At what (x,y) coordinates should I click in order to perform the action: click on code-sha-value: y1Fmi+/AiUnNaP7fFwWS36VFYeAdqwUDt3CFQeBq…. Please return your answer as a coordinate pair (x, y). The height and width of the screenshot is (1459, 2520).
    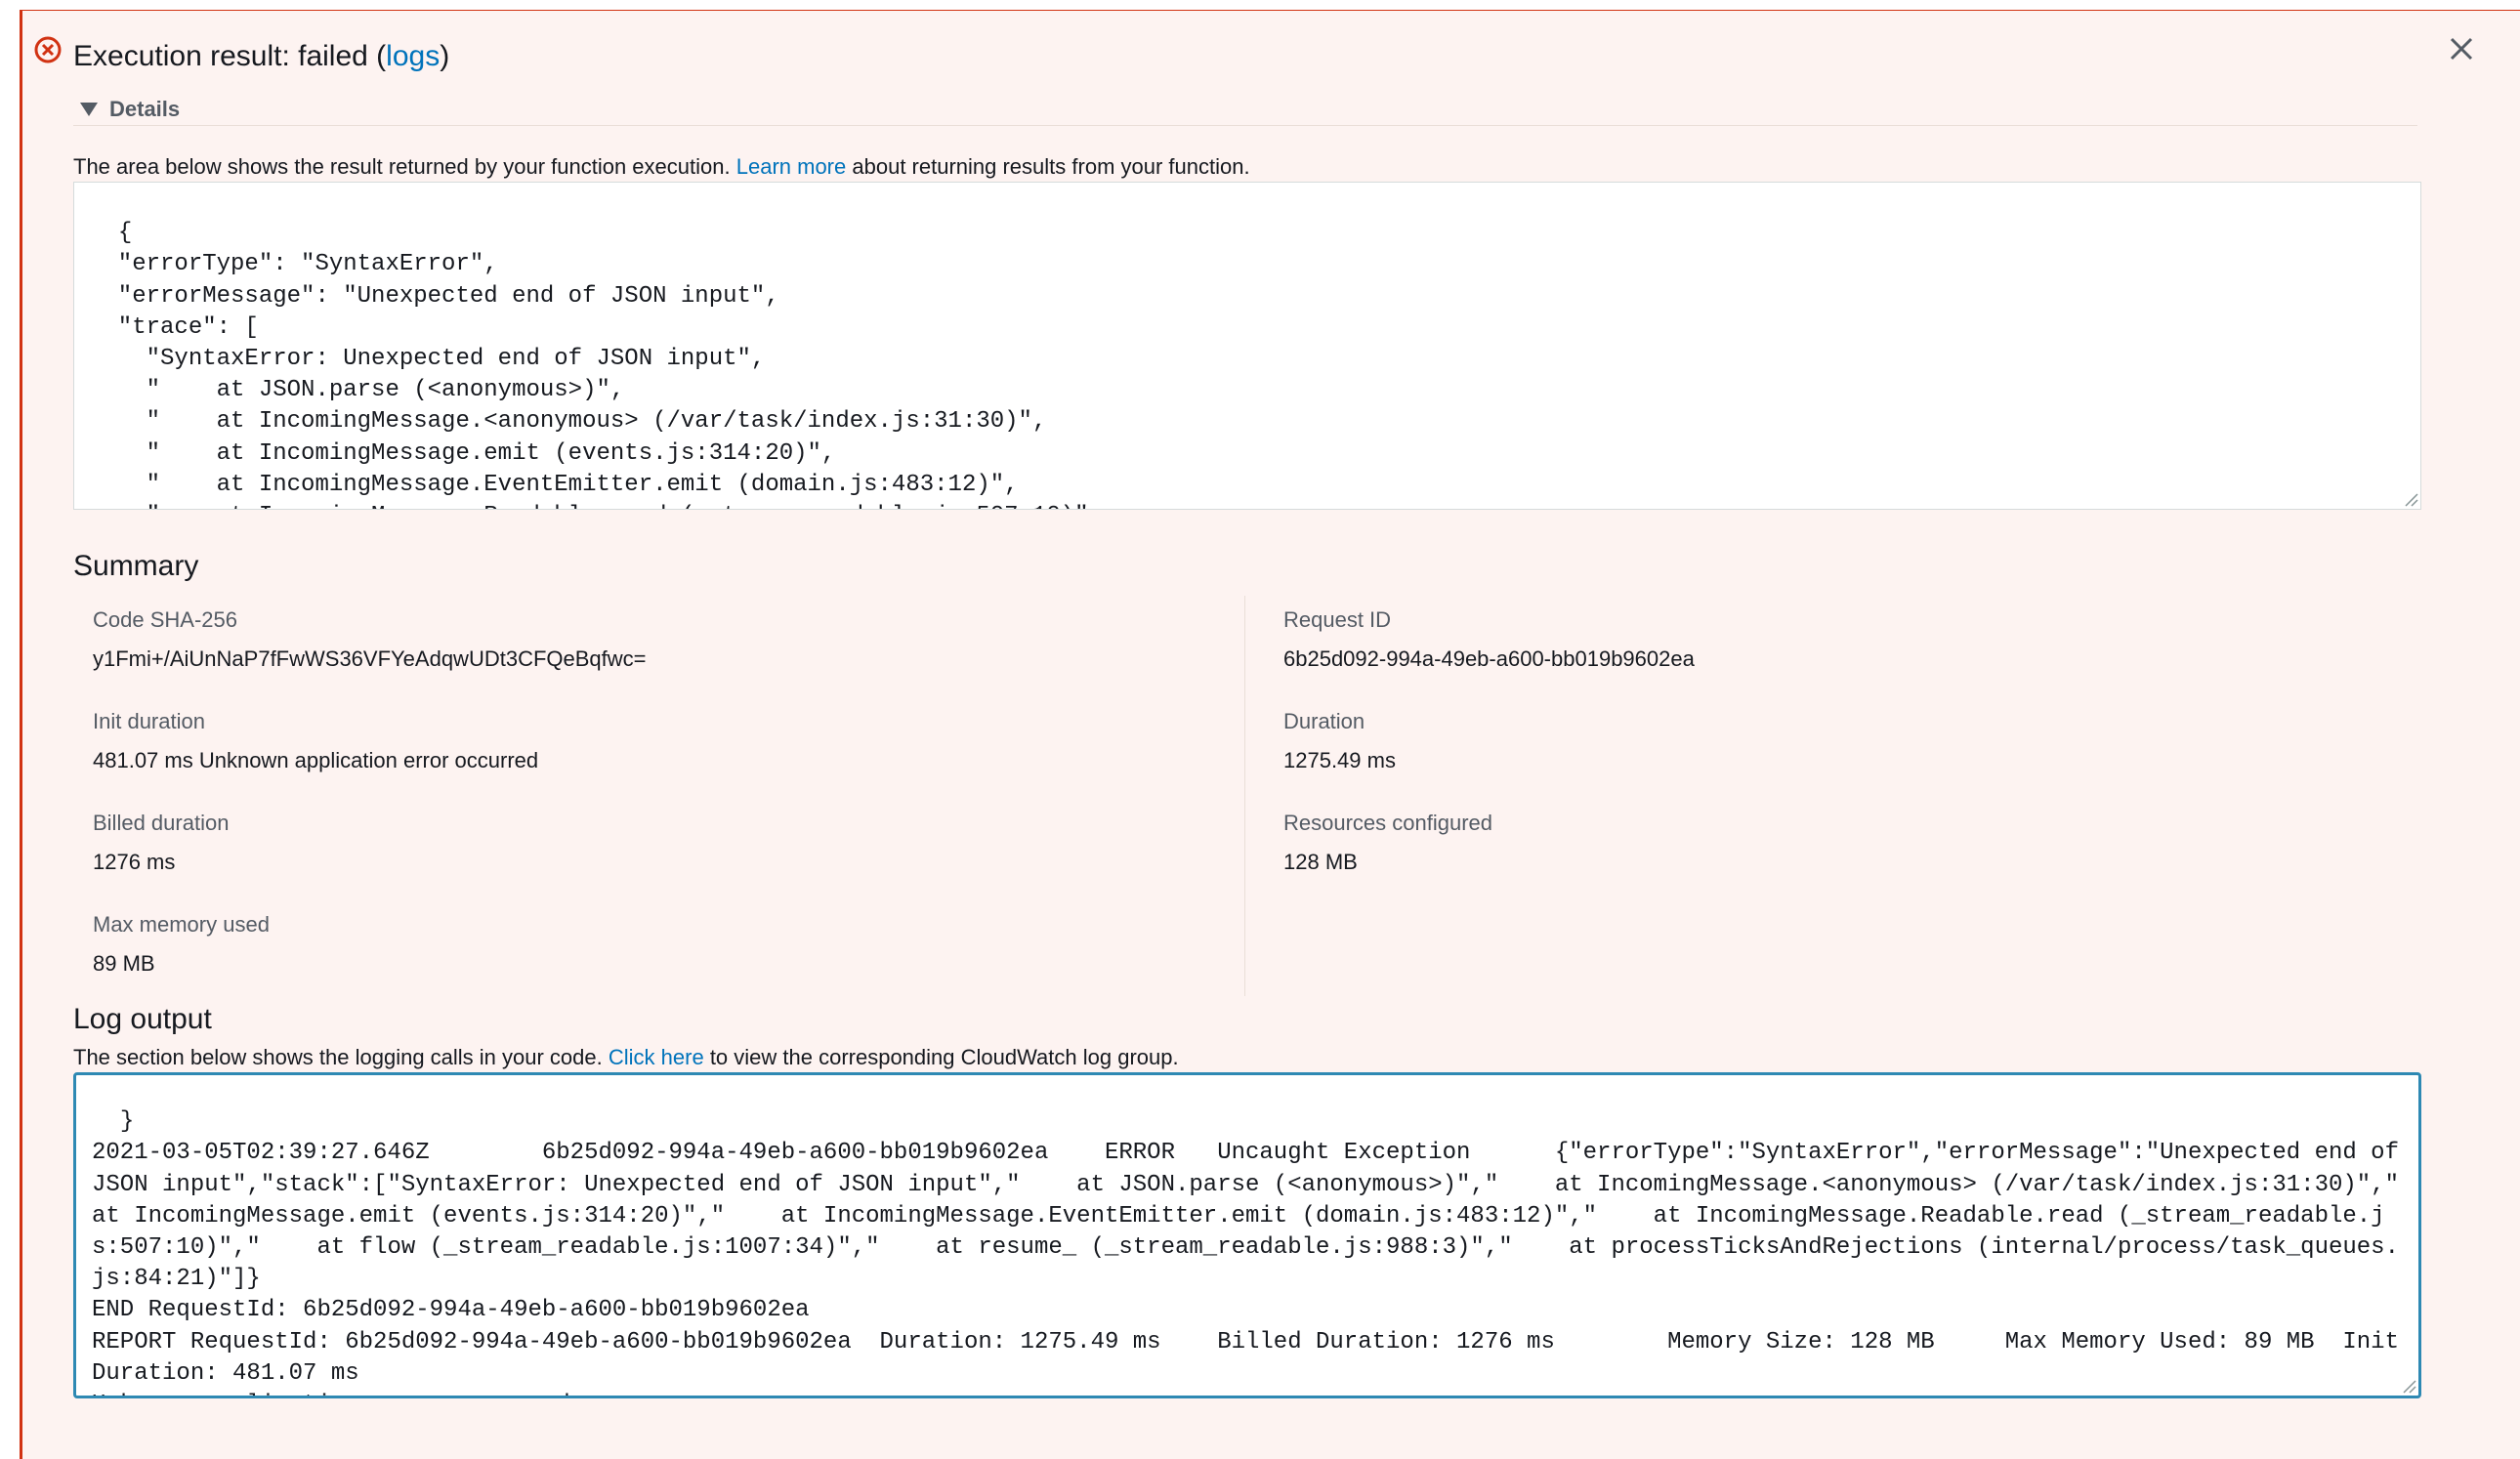
    Looking at the image, I should click on (370, 659).